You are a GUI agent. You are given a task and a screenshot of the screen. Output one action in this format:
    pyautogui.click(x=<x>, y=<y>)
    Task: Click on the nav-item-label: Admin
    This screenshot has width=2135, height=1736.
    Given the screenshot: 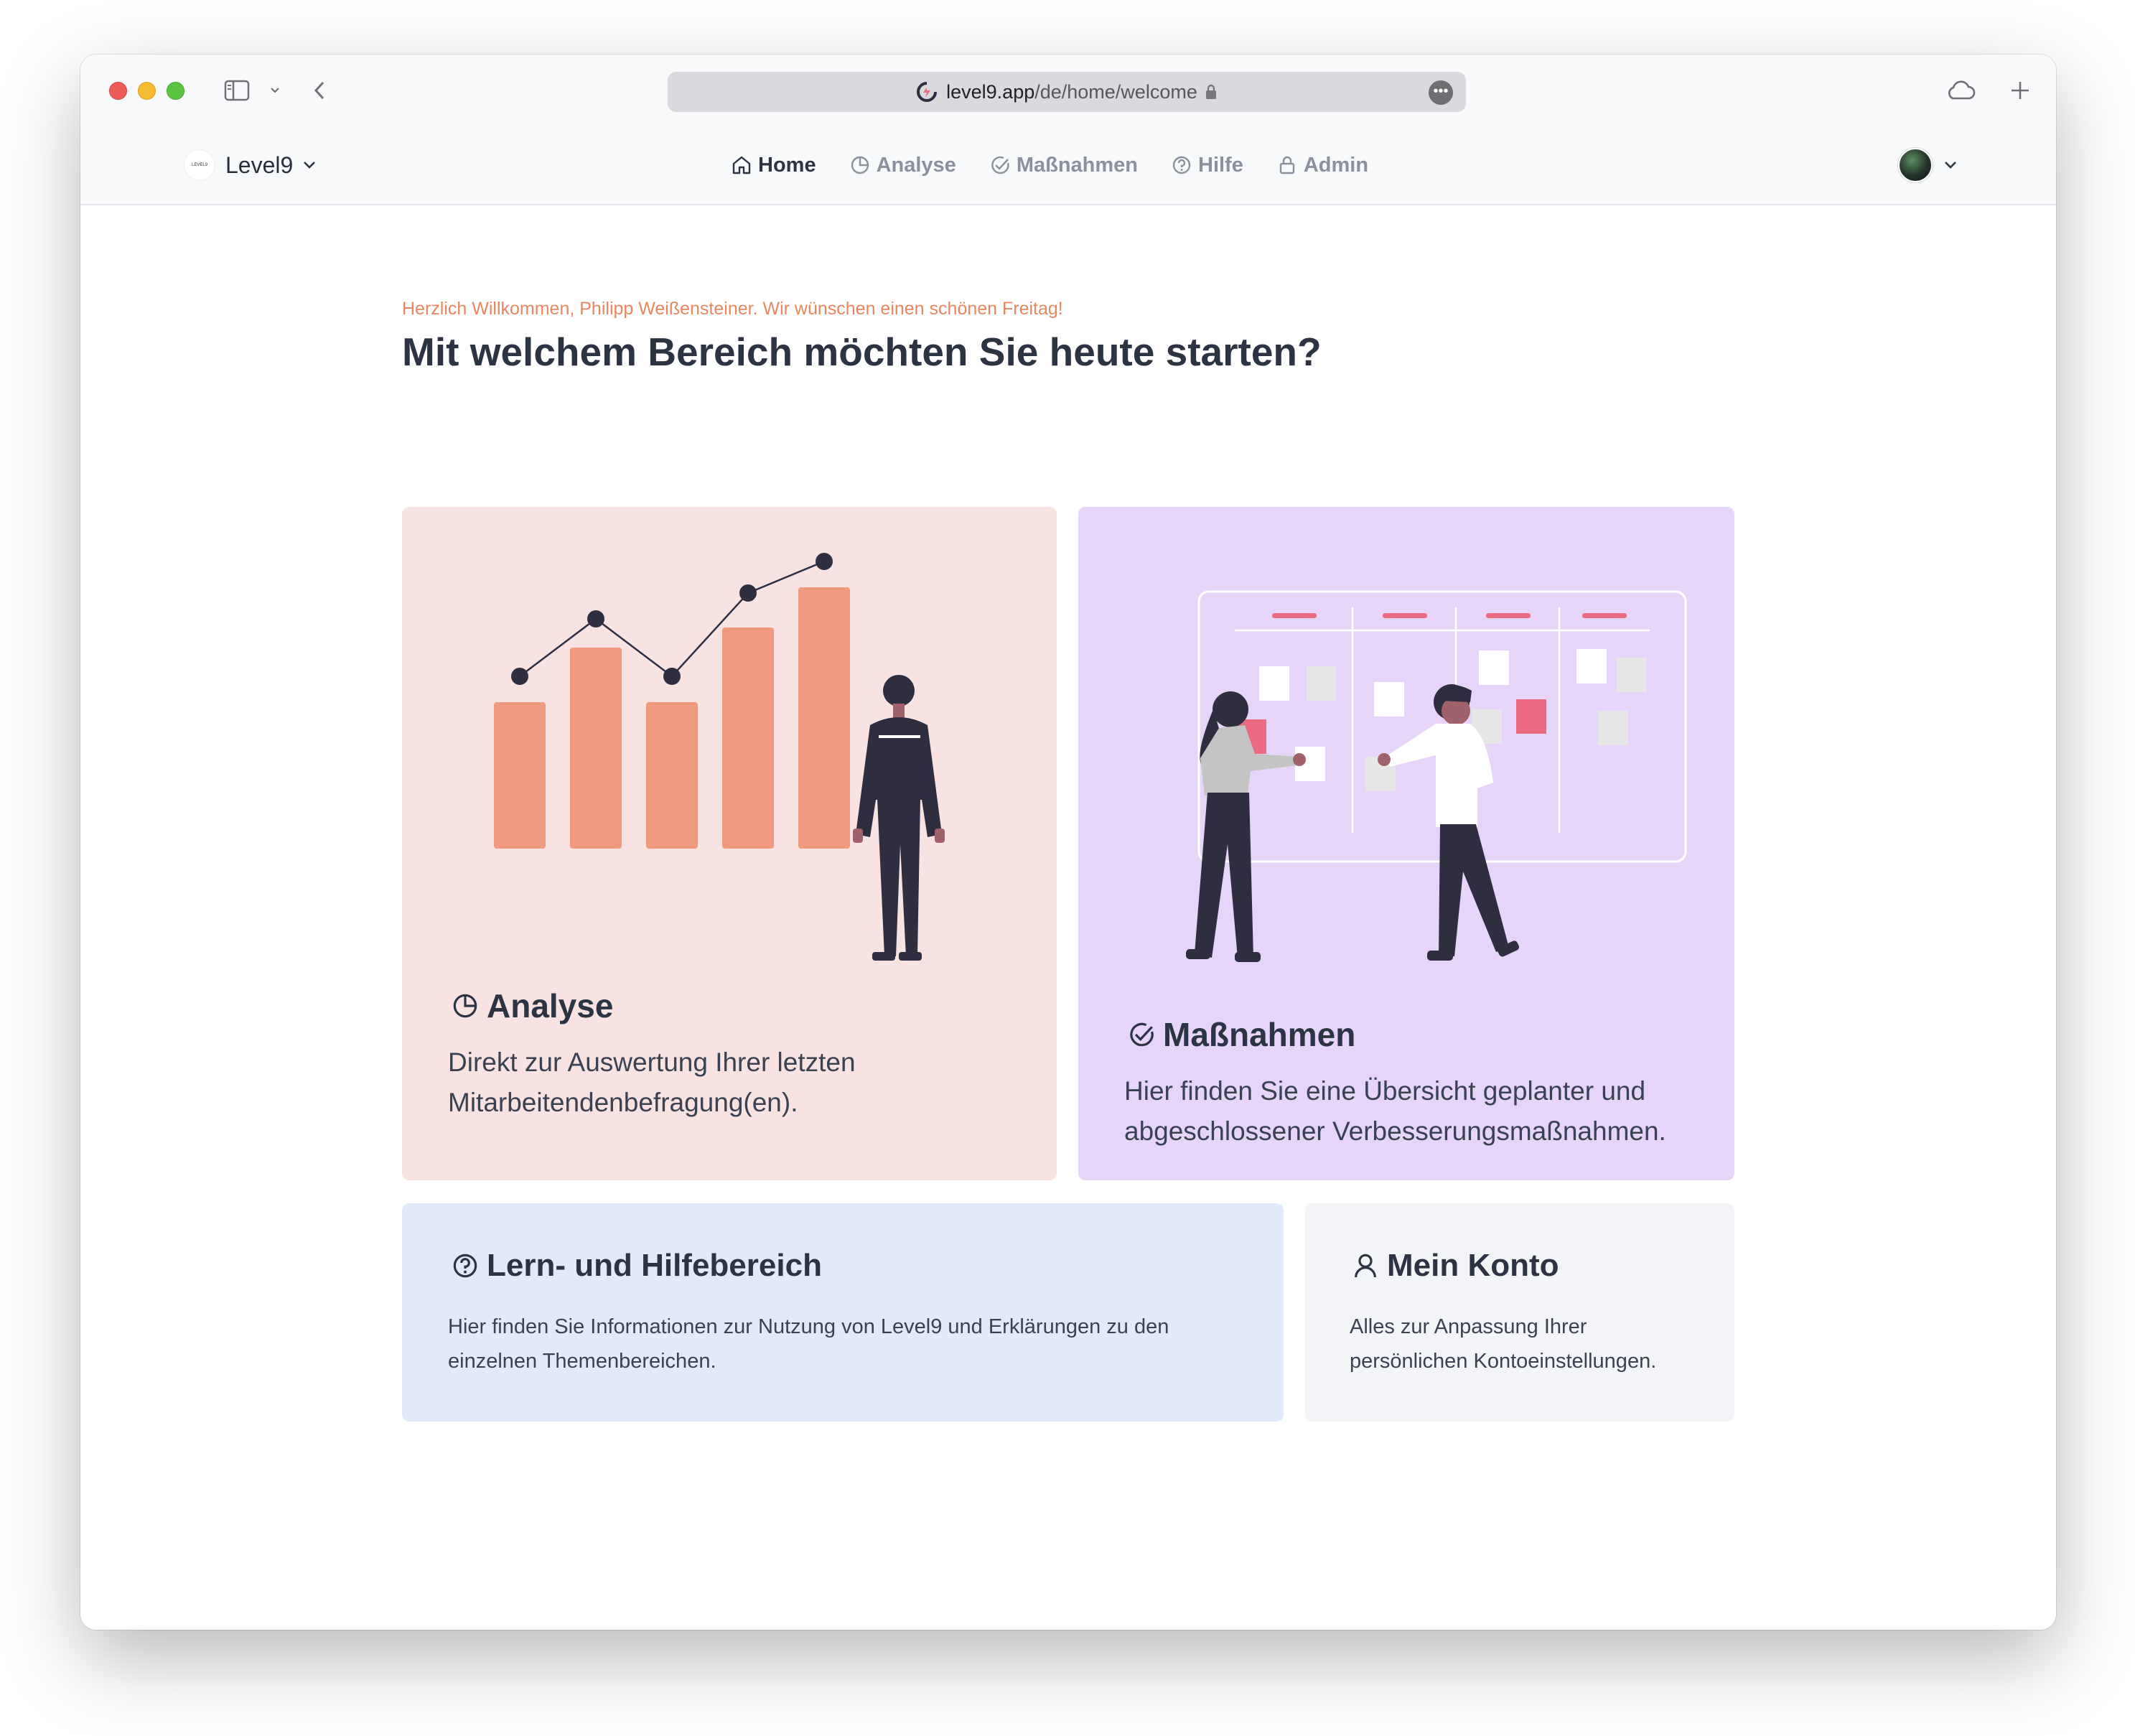 What is the action you would take?
    pyautogui.click(x=1336, y=165)
    